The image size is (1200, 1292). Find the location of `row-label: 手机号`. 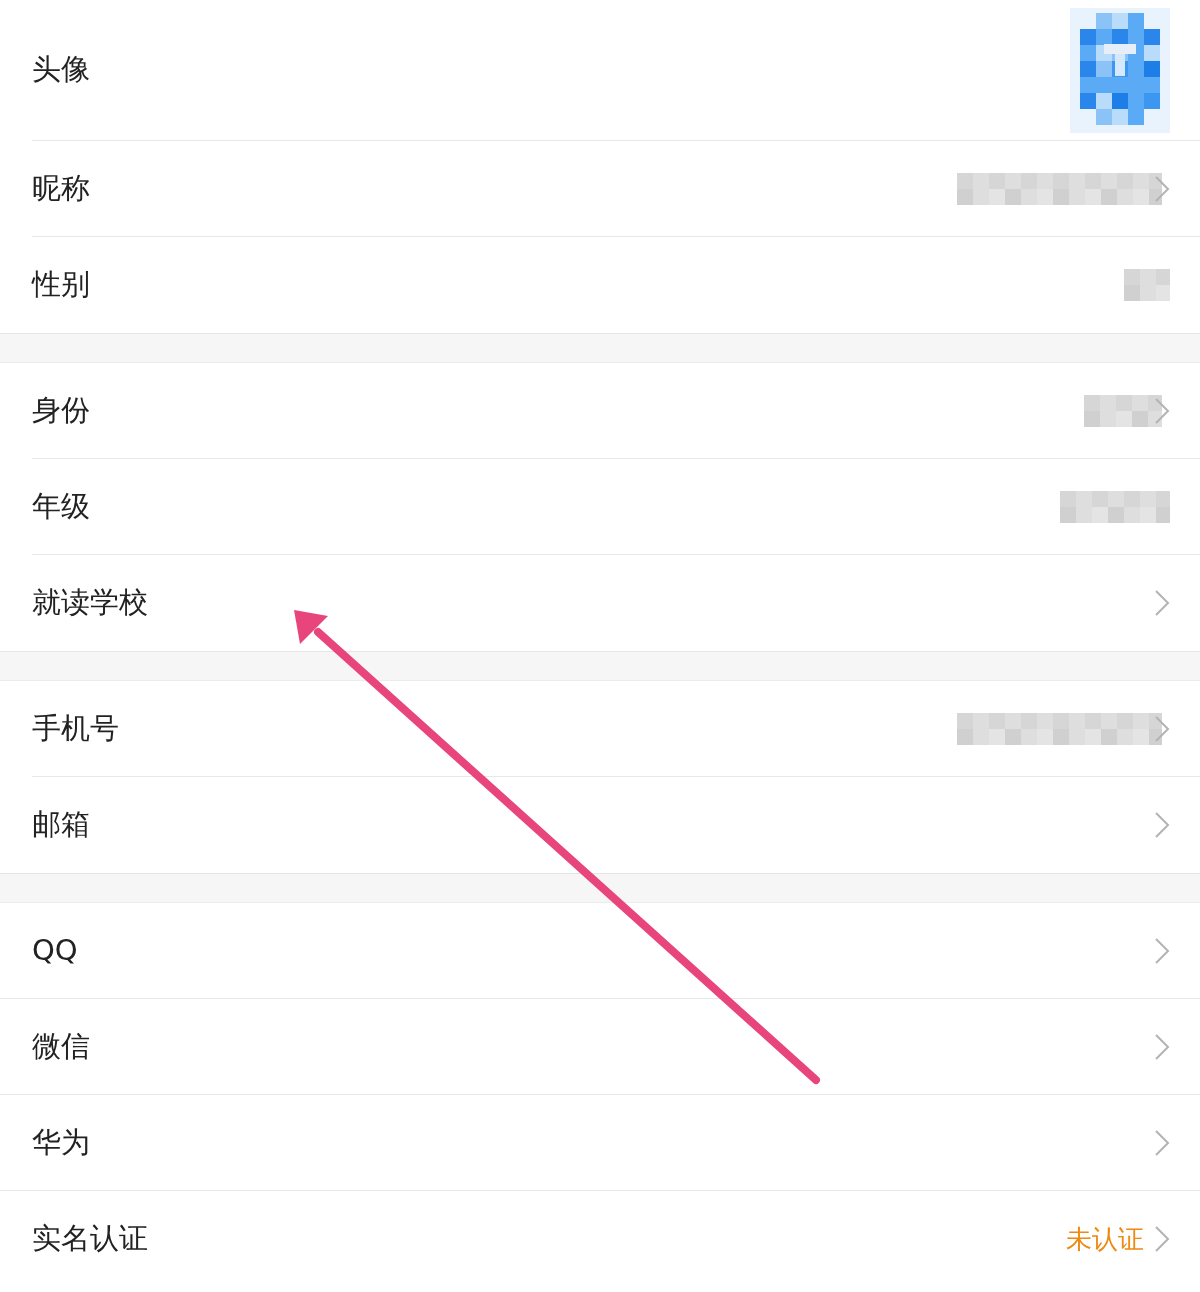

row-label: 手机号 is located at coordinates (75, 728).